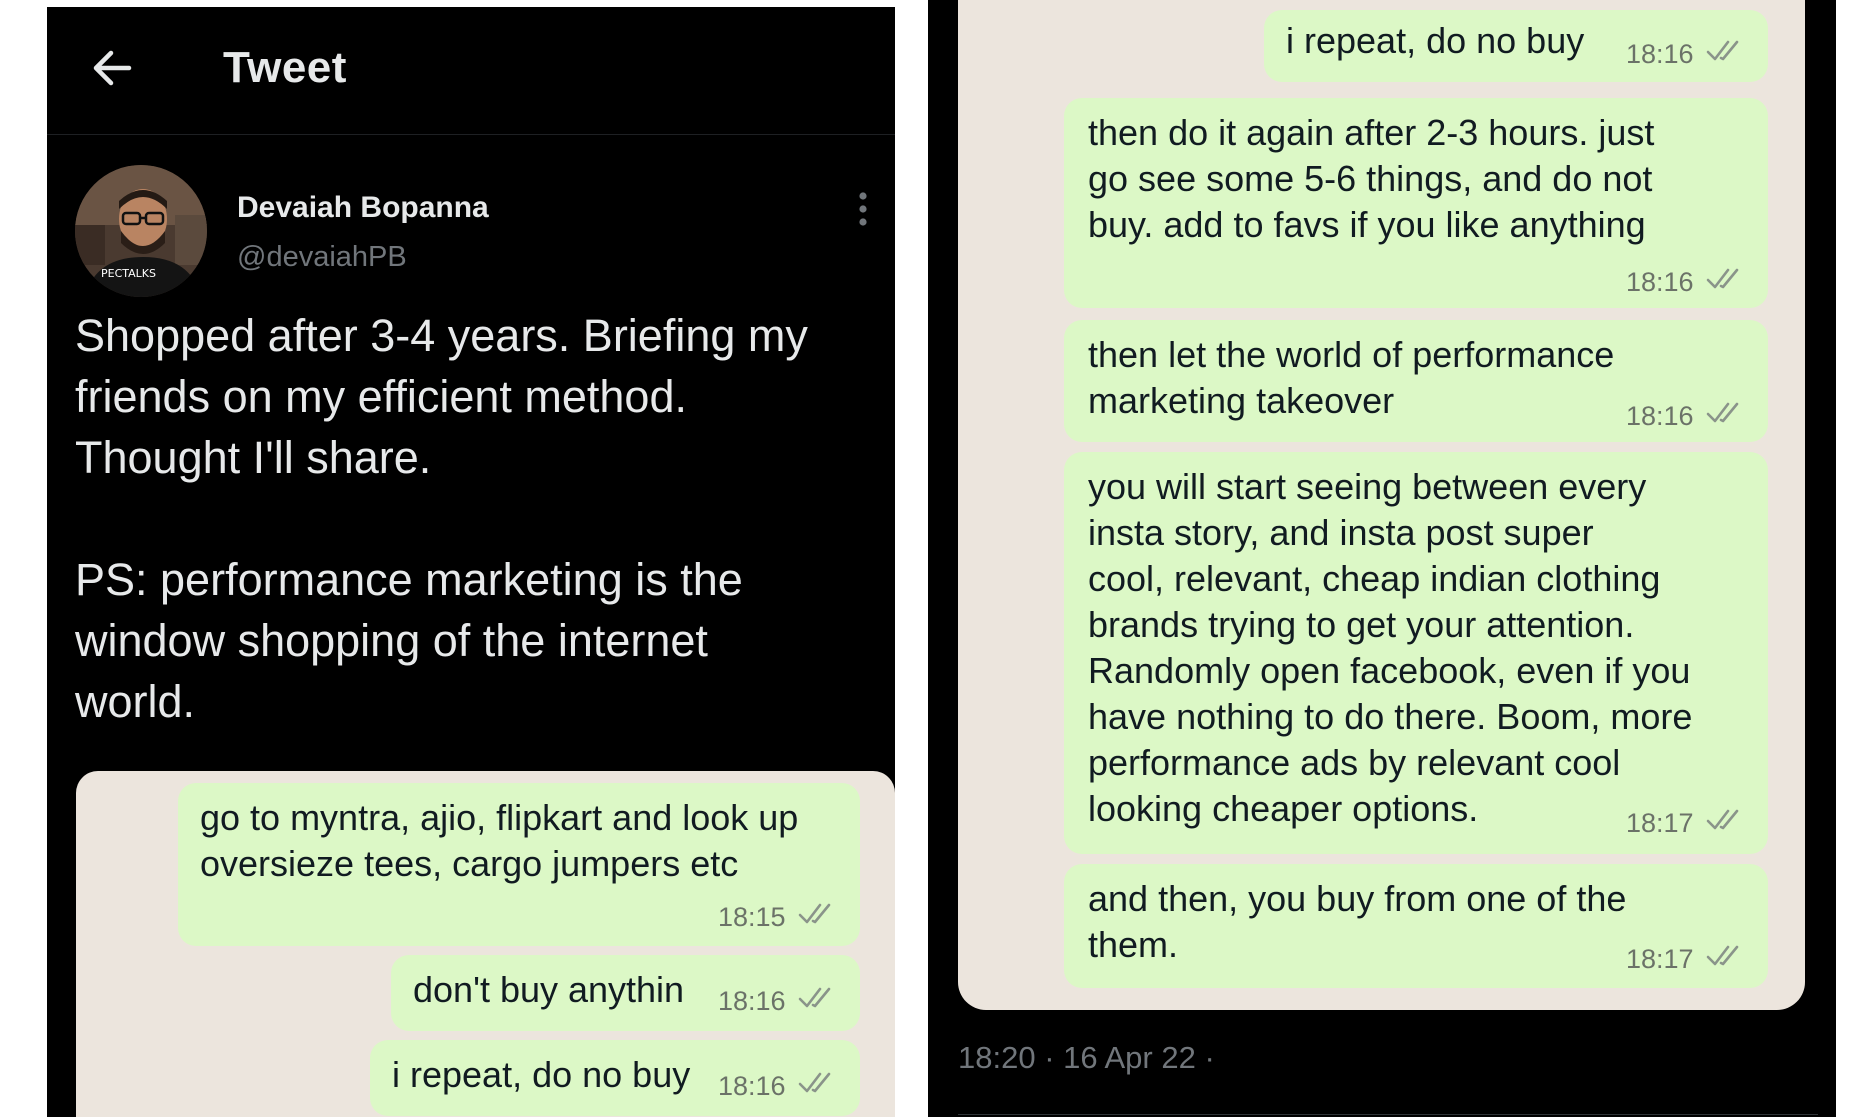 The image size is (1874, 1117). I want to click on tweet-text-line: Shopped after 3-4 years. Briefing my, so click(441, 335).